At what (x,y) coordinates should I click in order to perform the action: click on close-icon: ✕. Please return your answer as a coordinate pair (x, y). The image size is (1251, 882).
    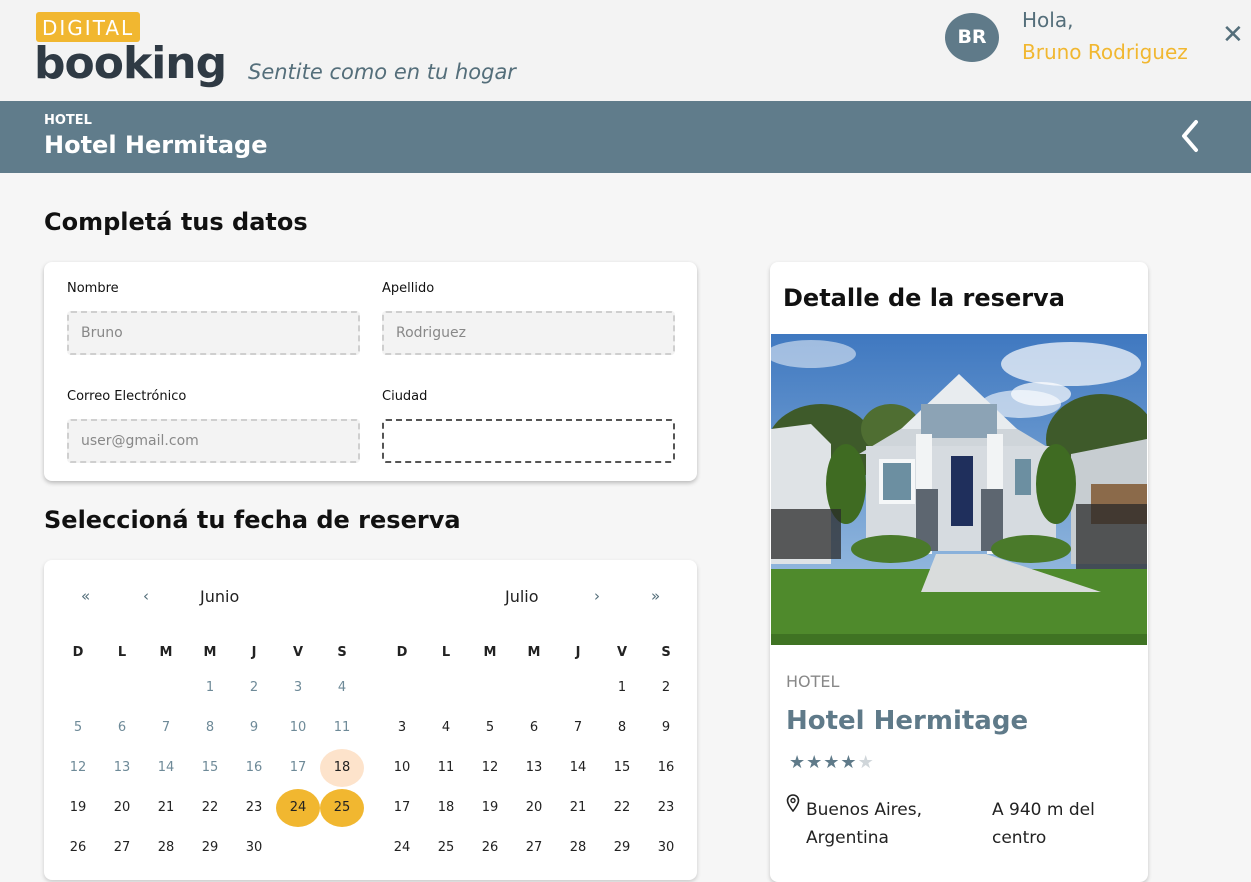
    Looking at the image, I should click on (1233, 35).